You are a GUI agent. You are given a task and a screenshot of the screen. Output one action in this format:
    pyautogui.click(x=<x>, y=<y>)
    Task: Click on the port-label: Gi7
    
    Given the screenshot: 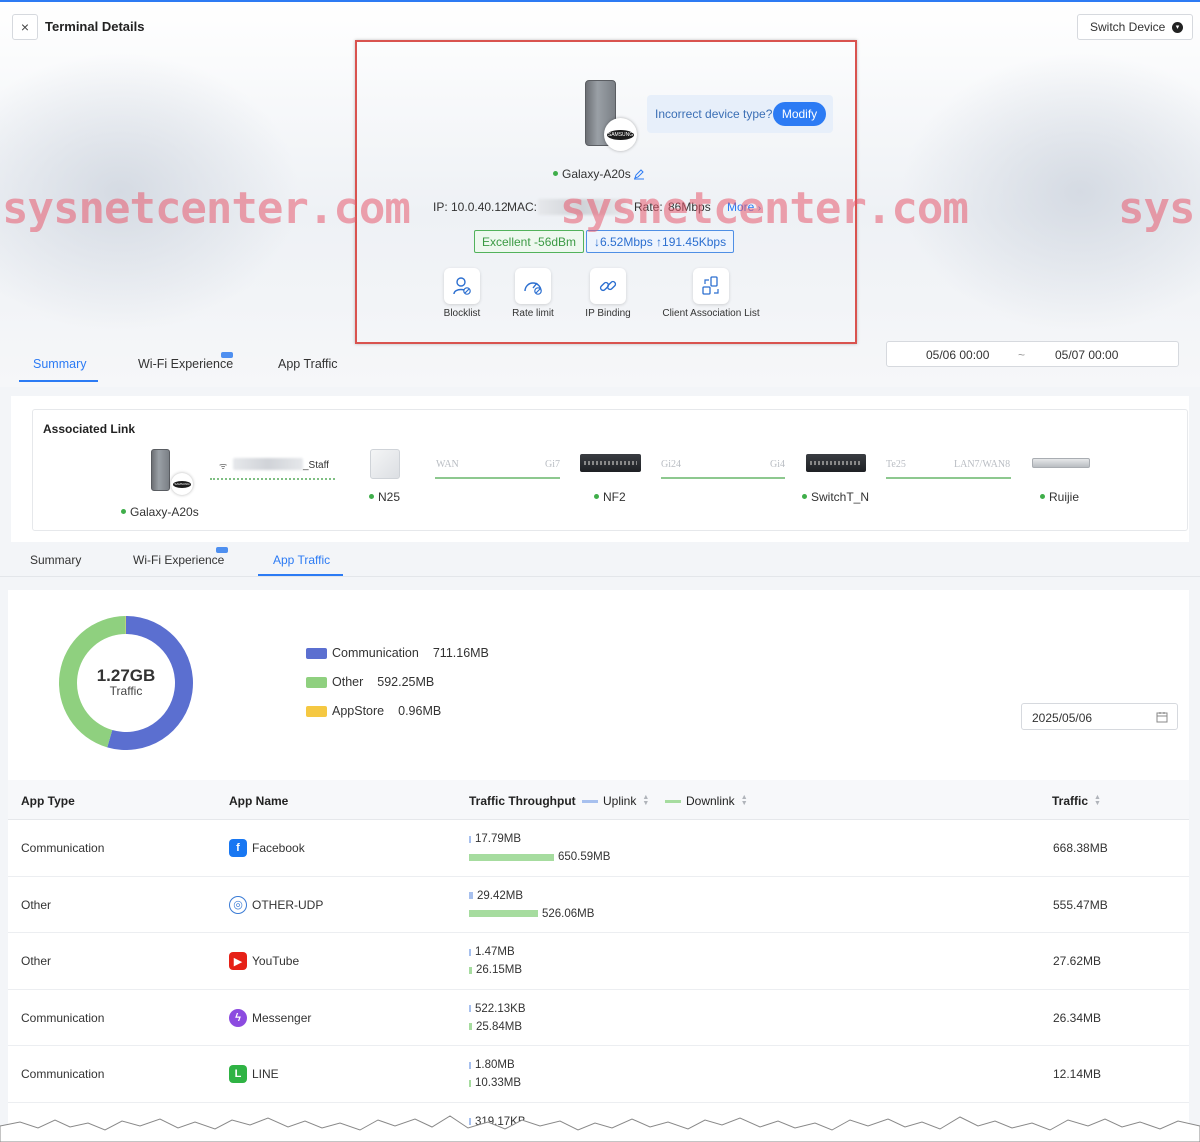 What is the action you would take?
    pyautogui.click(x=552, y=464)
    